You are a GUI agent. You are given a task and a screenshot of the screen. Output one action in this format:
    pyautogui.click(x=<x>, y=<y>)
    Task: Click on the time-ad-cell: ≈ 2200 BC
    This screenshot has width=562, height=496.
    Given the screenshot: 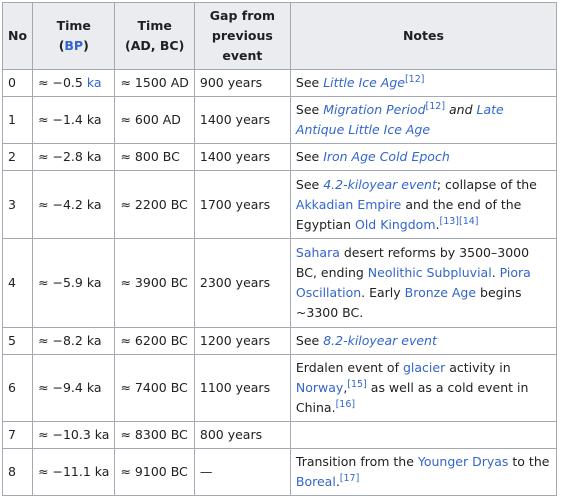 What is the action you would take?
    pyautogui.click(x=154, y=204)
    